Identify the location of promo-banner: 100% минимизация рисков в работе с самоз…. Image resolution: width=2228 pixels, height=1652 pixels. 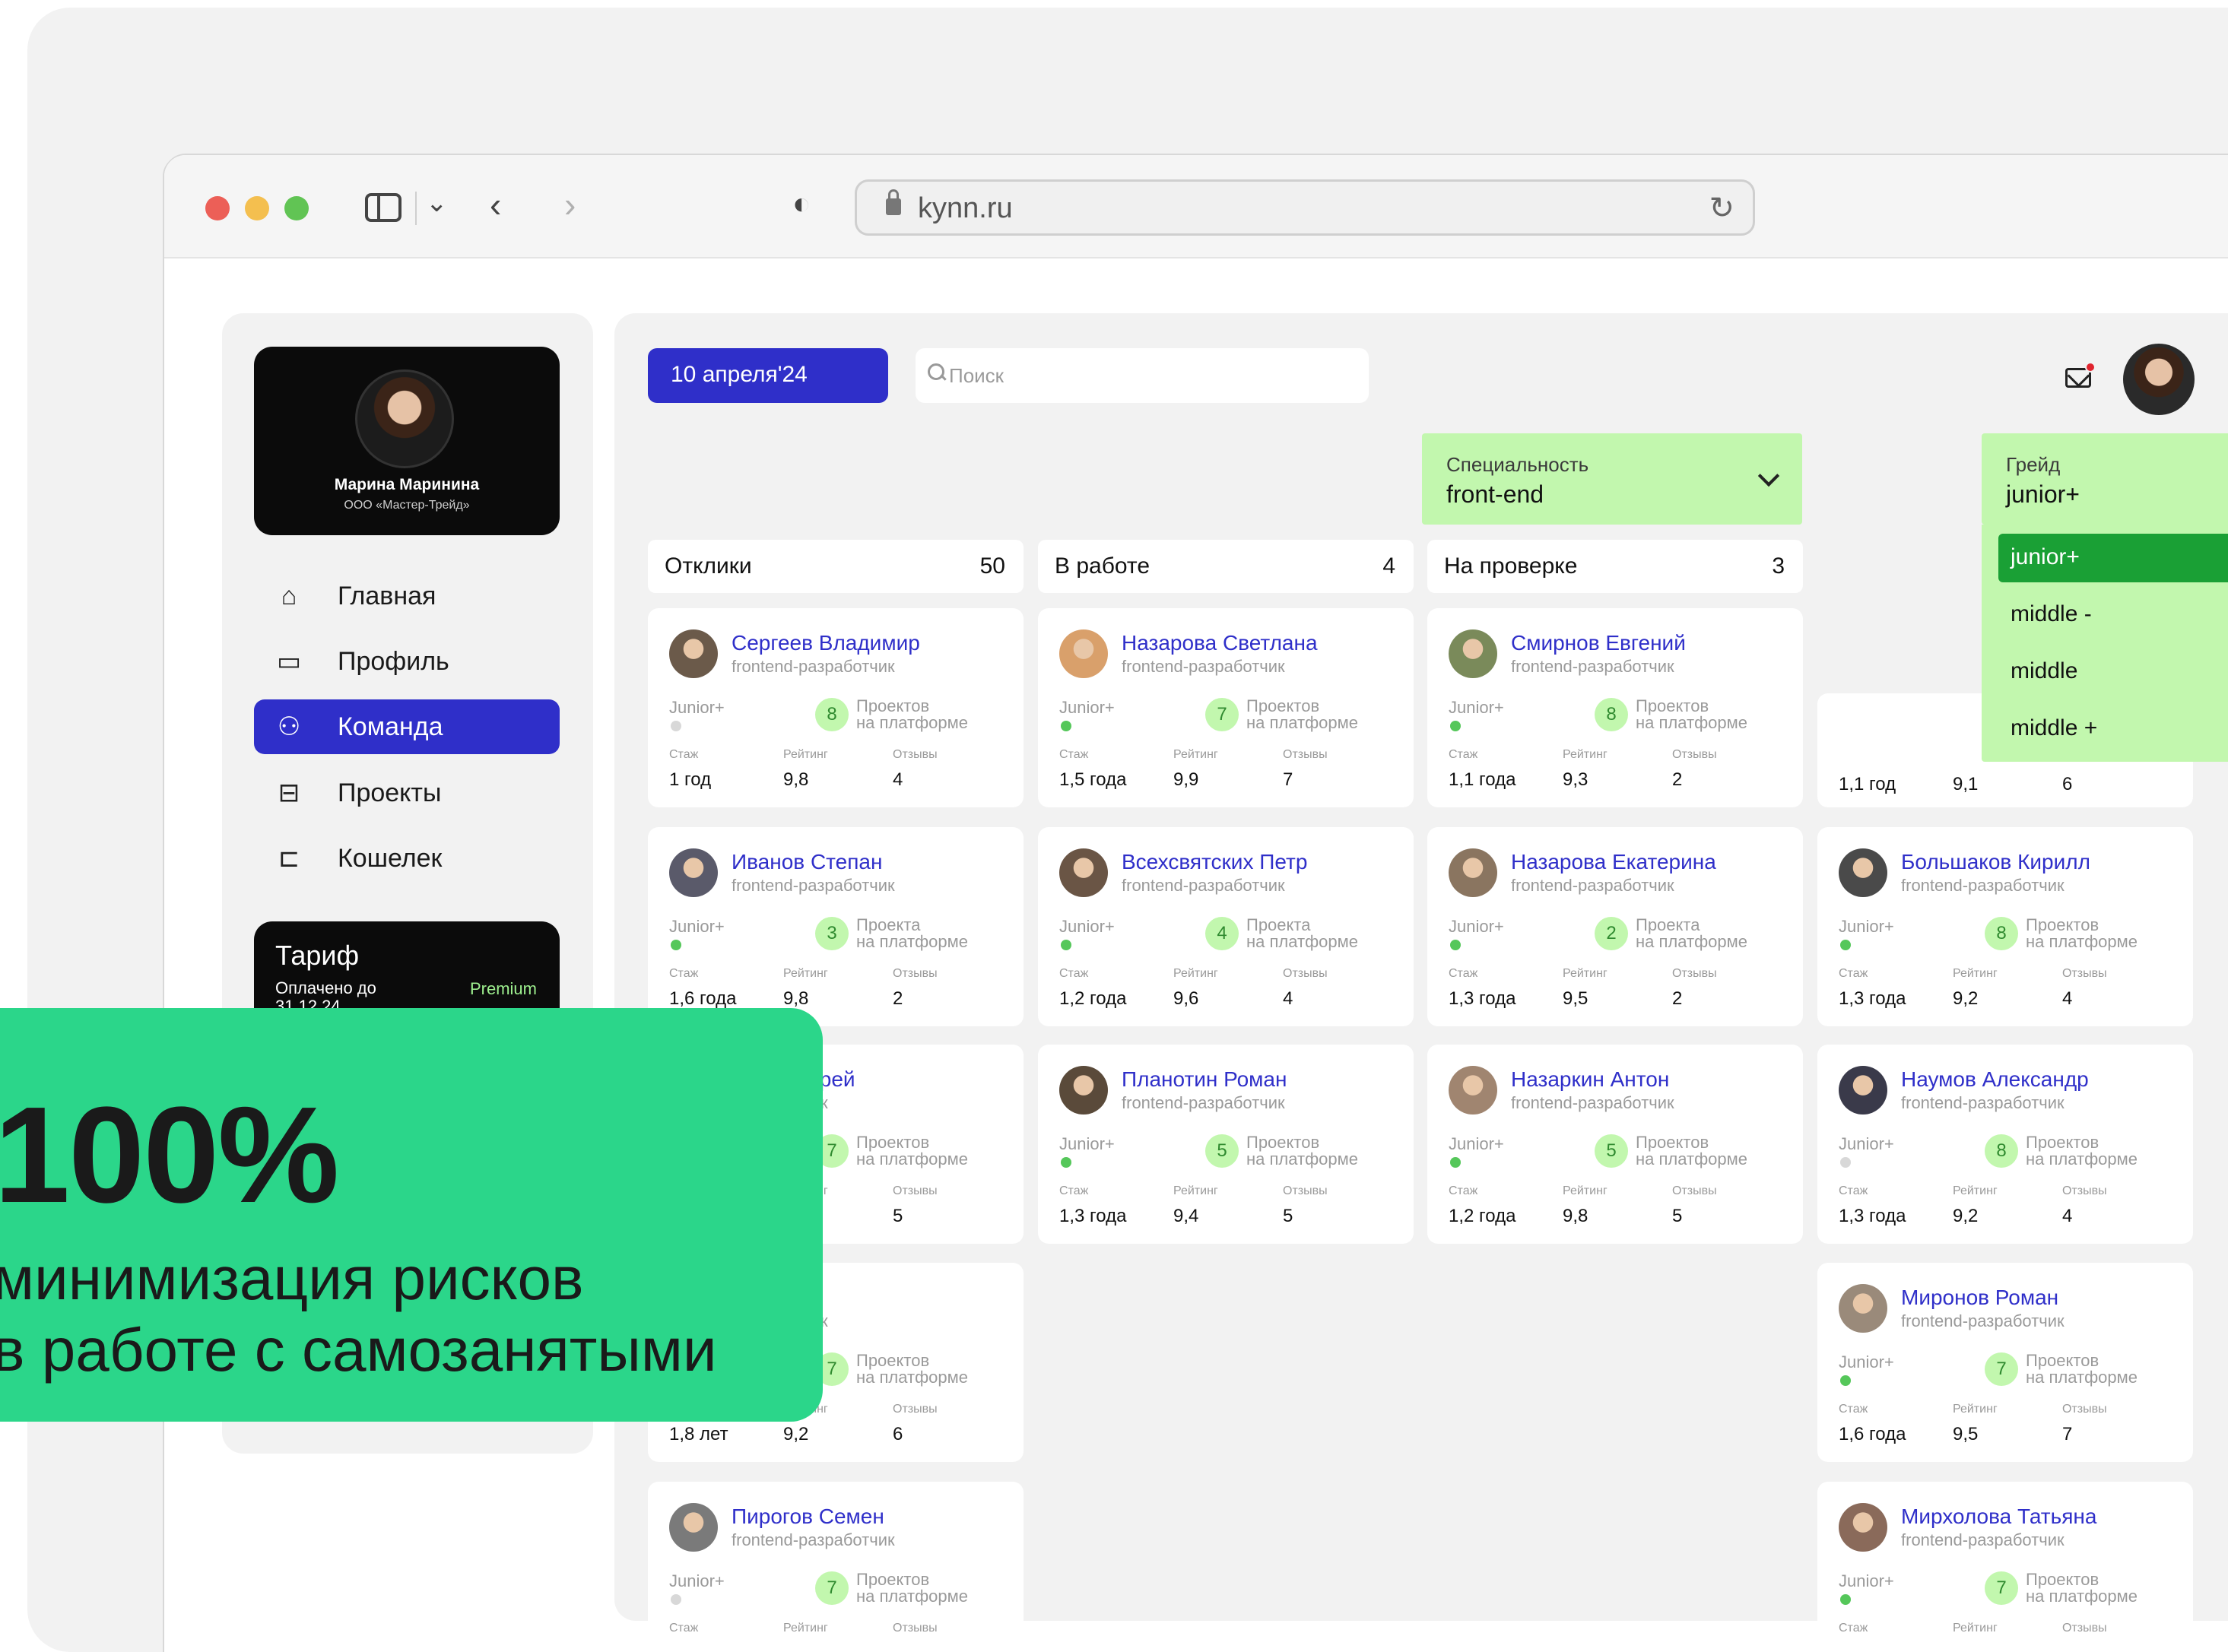
(412, 1215).